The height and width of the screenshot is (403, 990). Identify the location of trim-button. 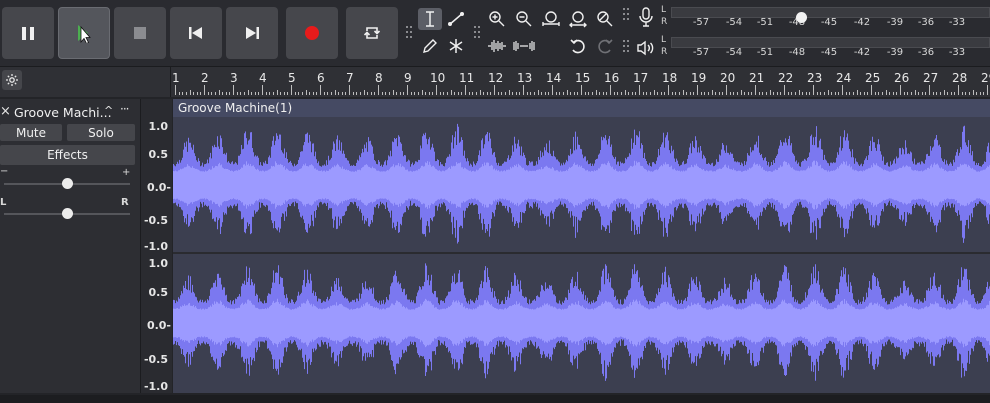
(497, 46).